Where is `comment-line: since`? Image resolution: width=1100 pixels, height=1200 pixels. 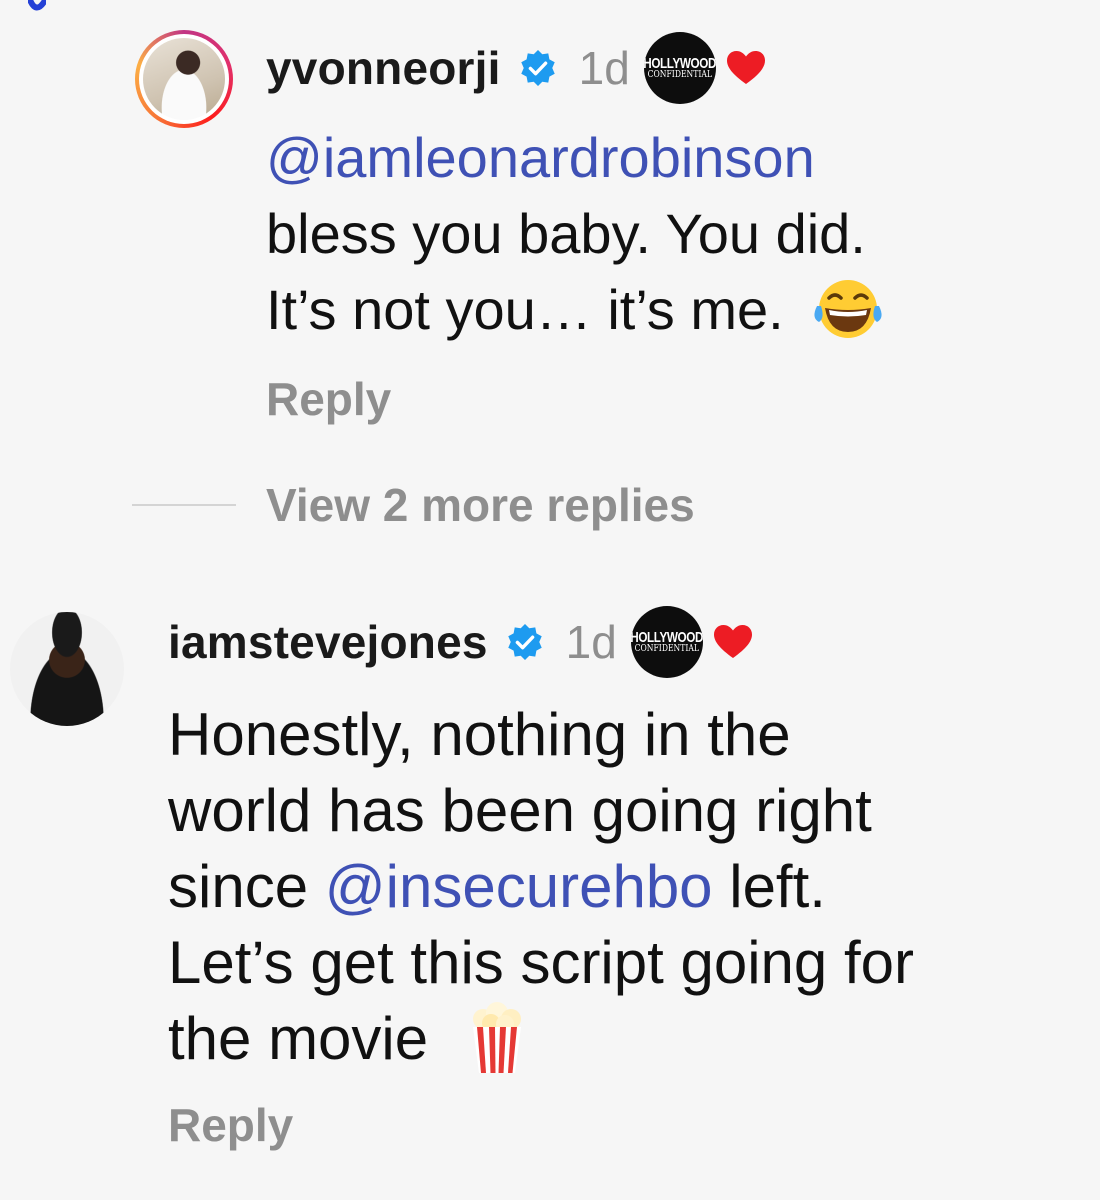 comment-line: since is located at coordinates (246, 886).